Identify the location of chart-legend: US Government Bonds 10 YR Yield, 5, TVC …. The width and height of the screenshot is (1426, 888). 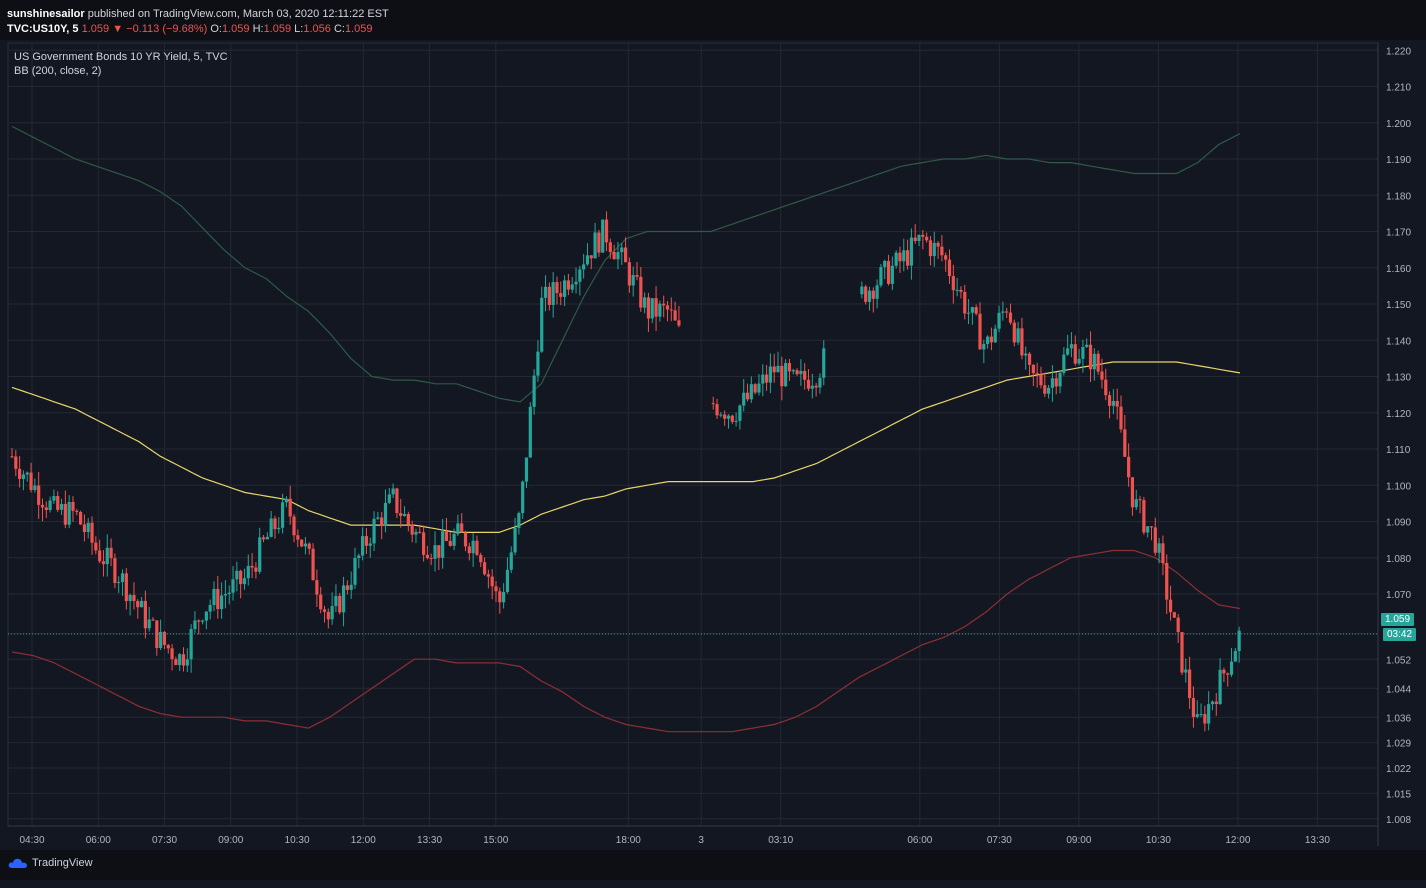
(121, 64).